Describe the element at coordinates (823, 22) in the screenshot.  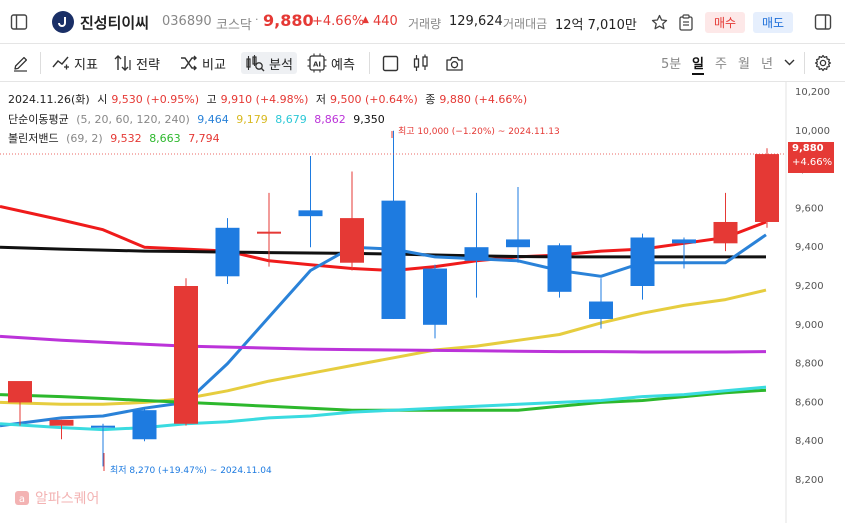
I see `panel-toggle-icon` at that location.